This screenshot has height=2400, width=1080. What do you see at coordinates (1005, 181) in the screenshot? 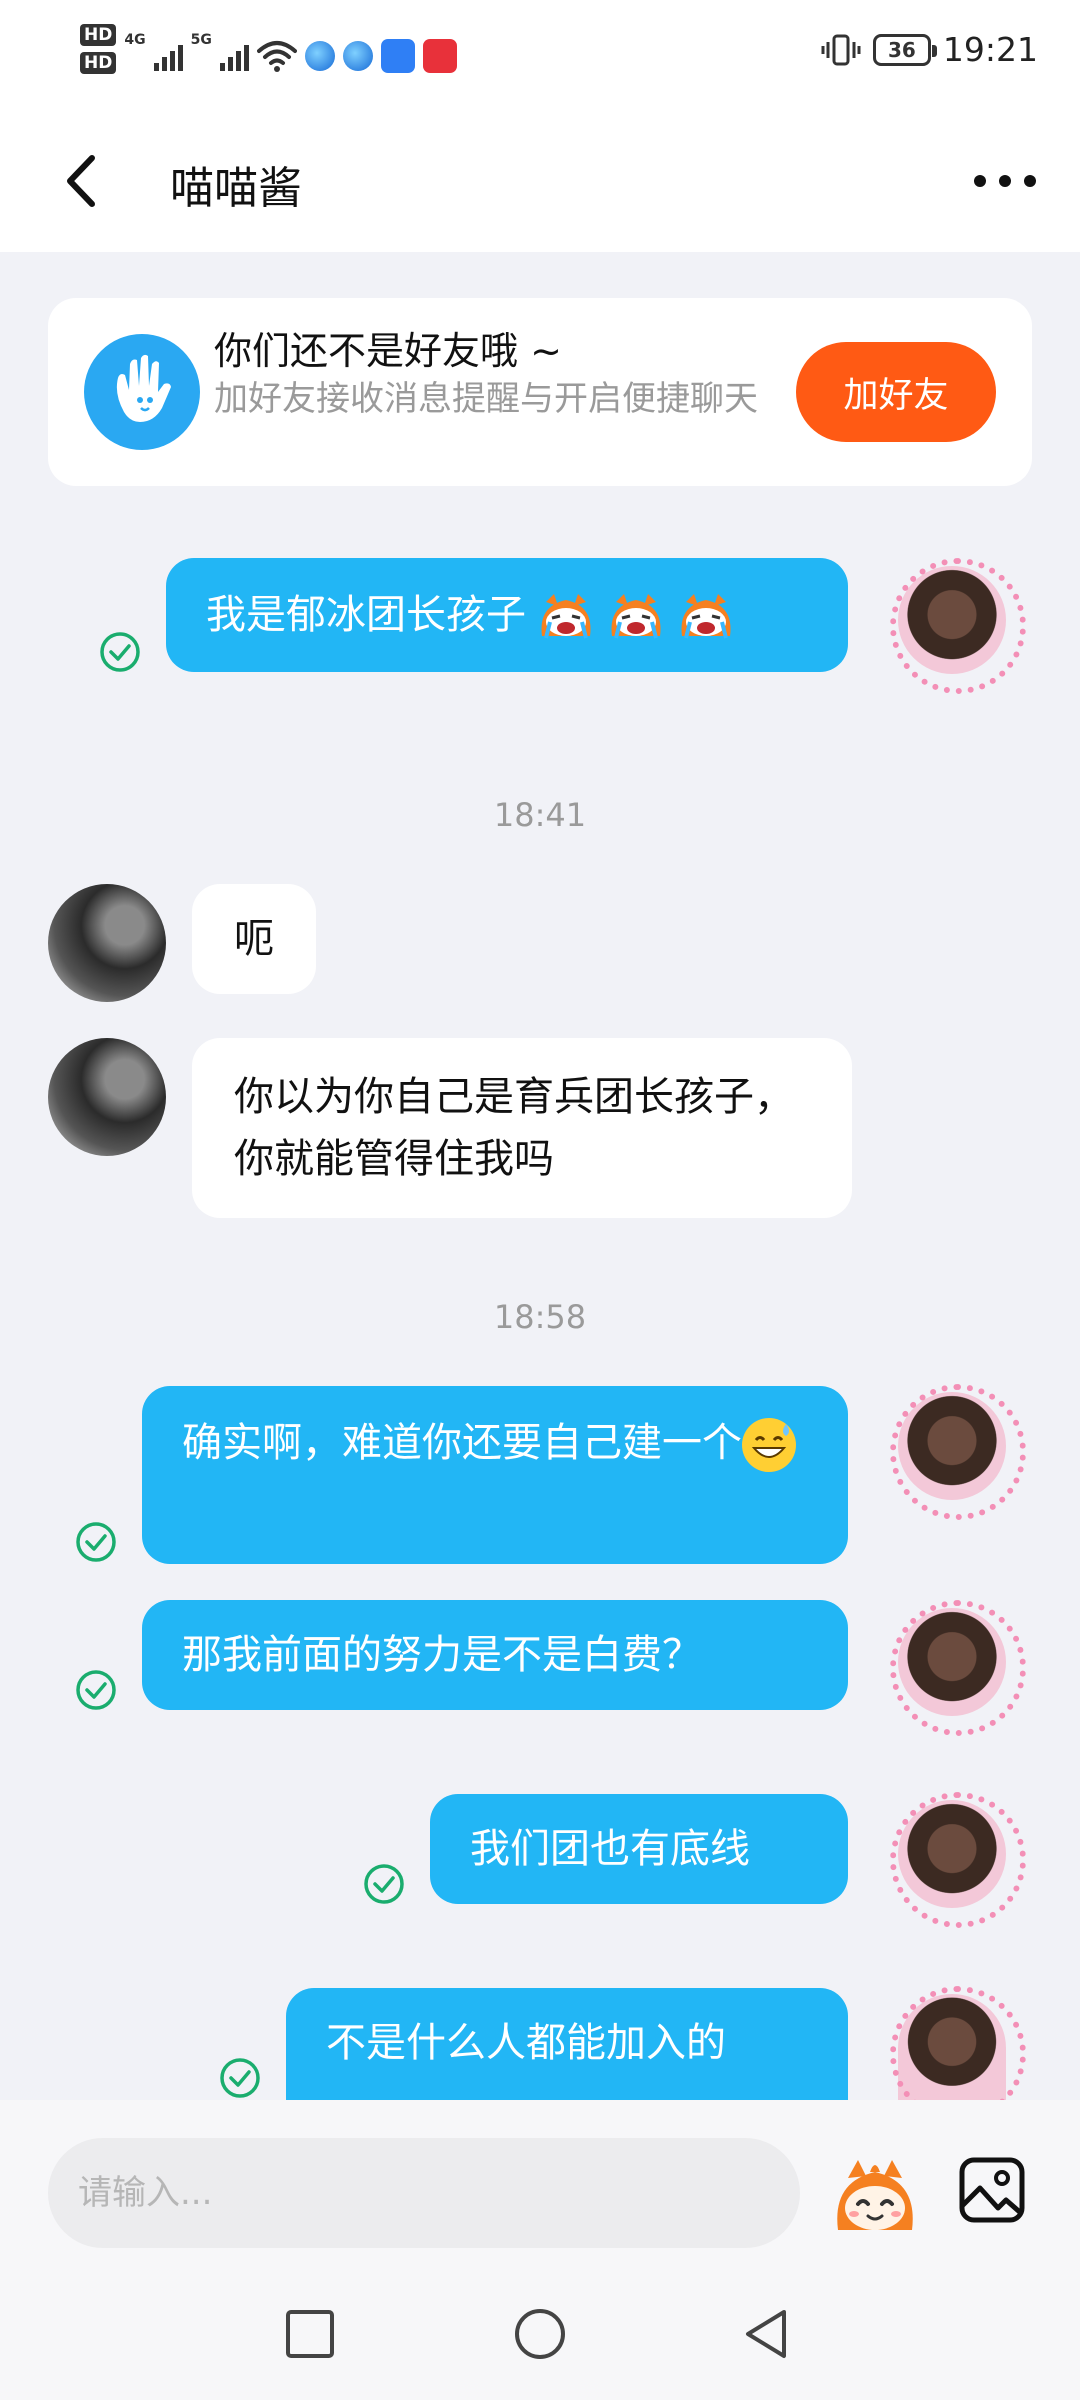
I see `more-dots-icon` at bounding box center [1005, 181].